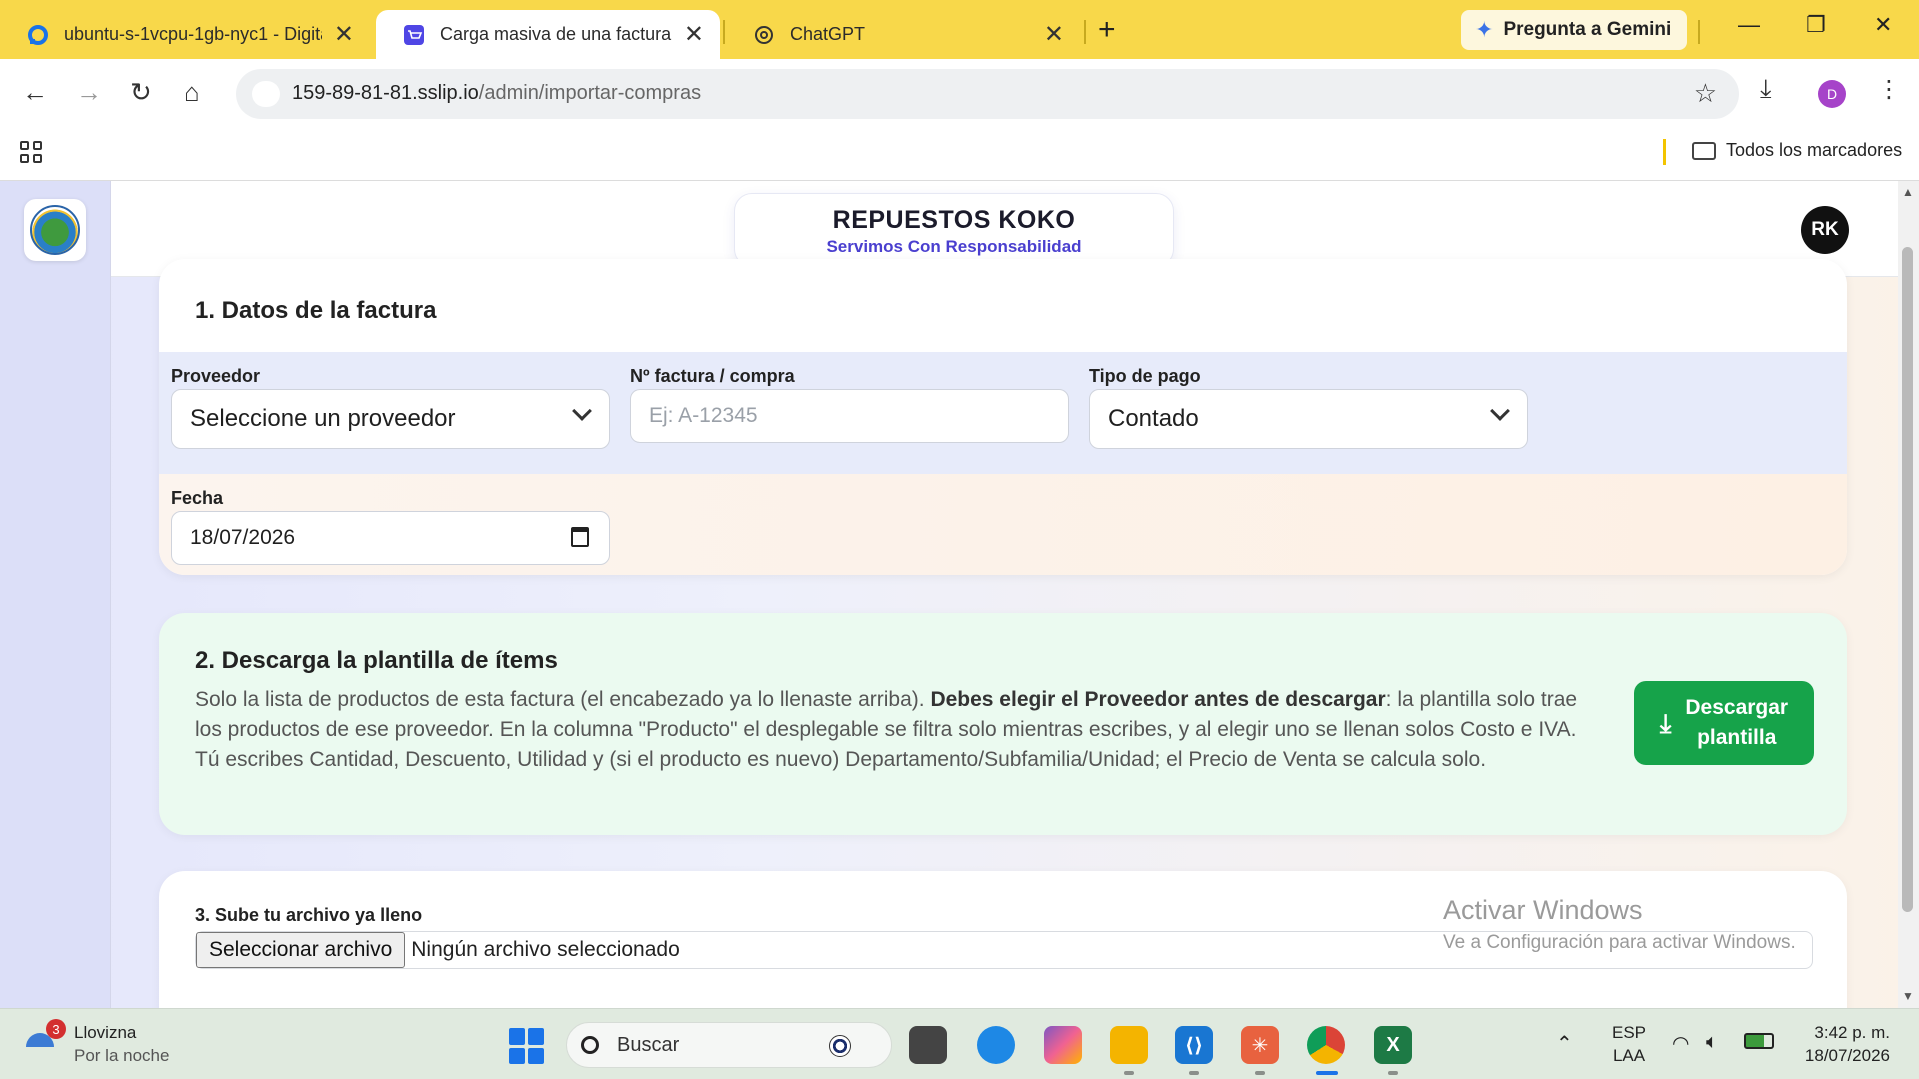 This screenshot has height=1079, width=1919. Describe the element at coordinates (1665, 723) in the screenshot. I see `download-icon: ⤓` at that location.